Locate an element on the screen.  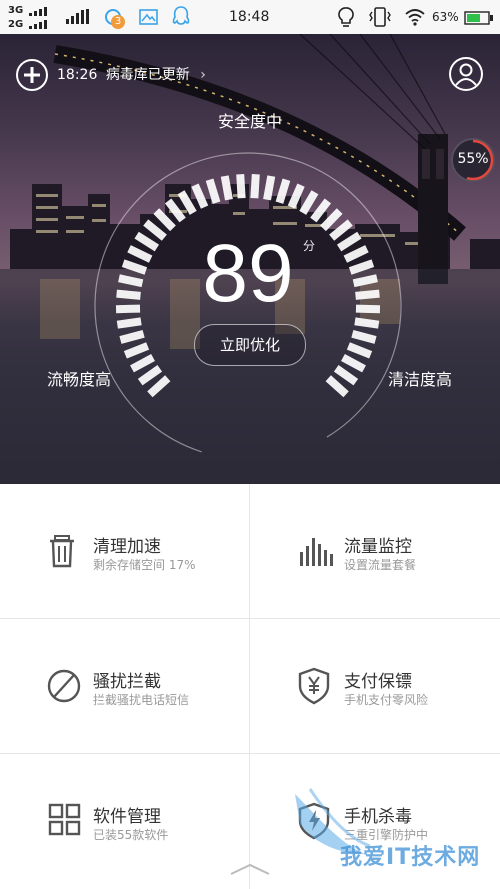
tile-cleanup-speedup: 清理加速 剩余存储空间 17% is located at coordinates (124, 551).